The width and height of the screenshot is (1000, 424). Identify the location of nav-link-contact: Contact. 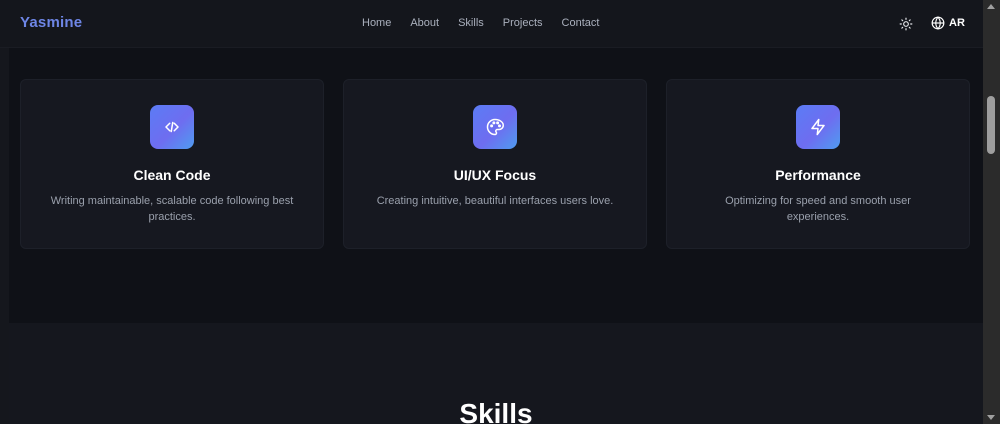
(581, 23).